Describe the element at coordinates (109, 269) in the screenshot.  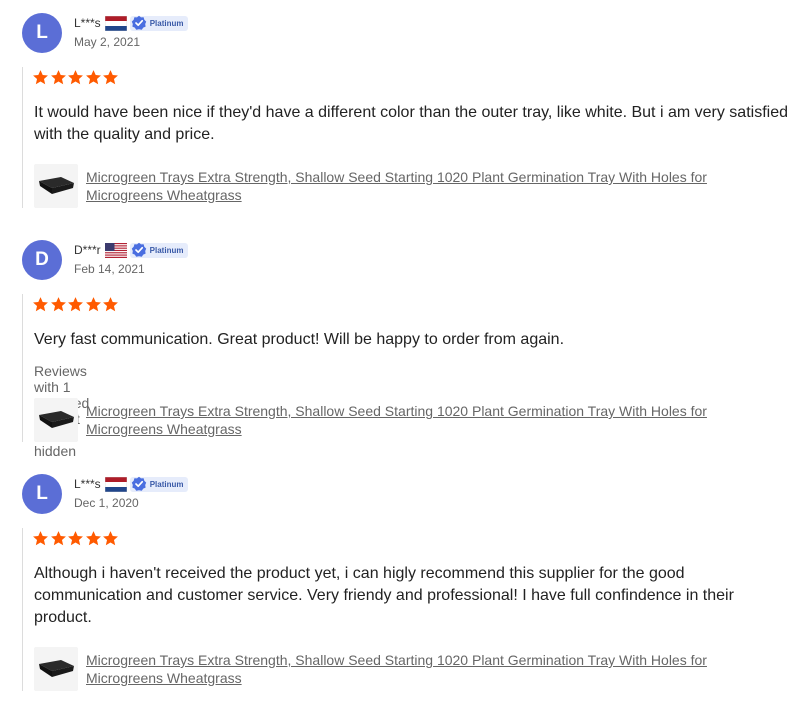
I see `review-date: Feb 14, 2021` at that location.